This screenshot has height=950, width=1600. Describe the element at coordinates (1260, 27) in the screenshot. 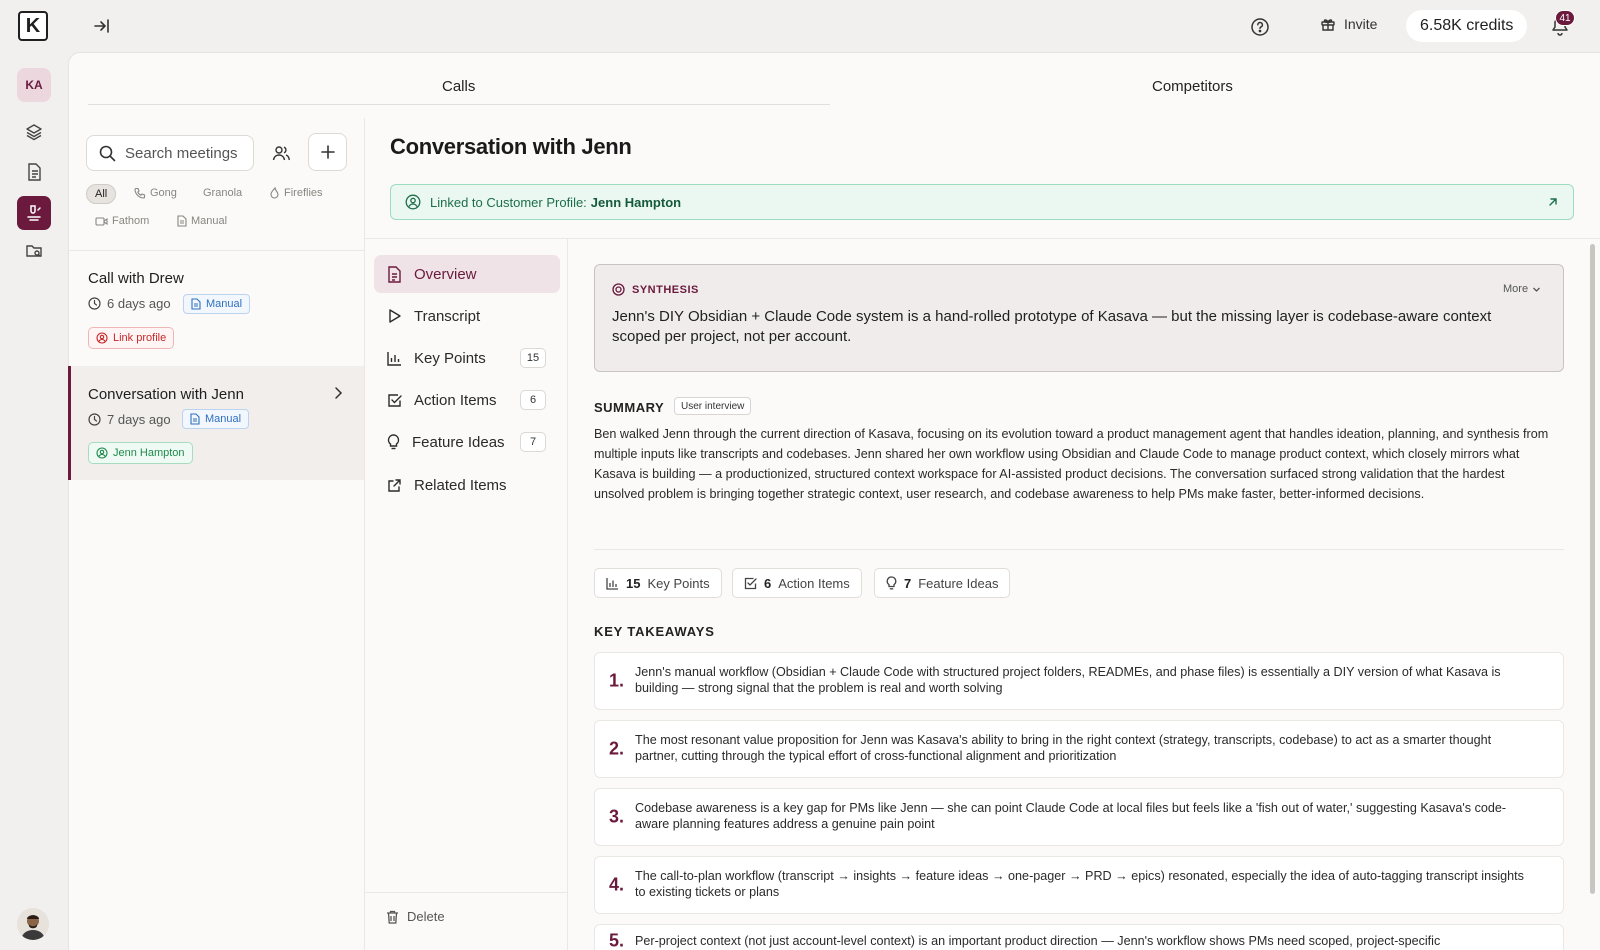

I see `help-icon` at that location.